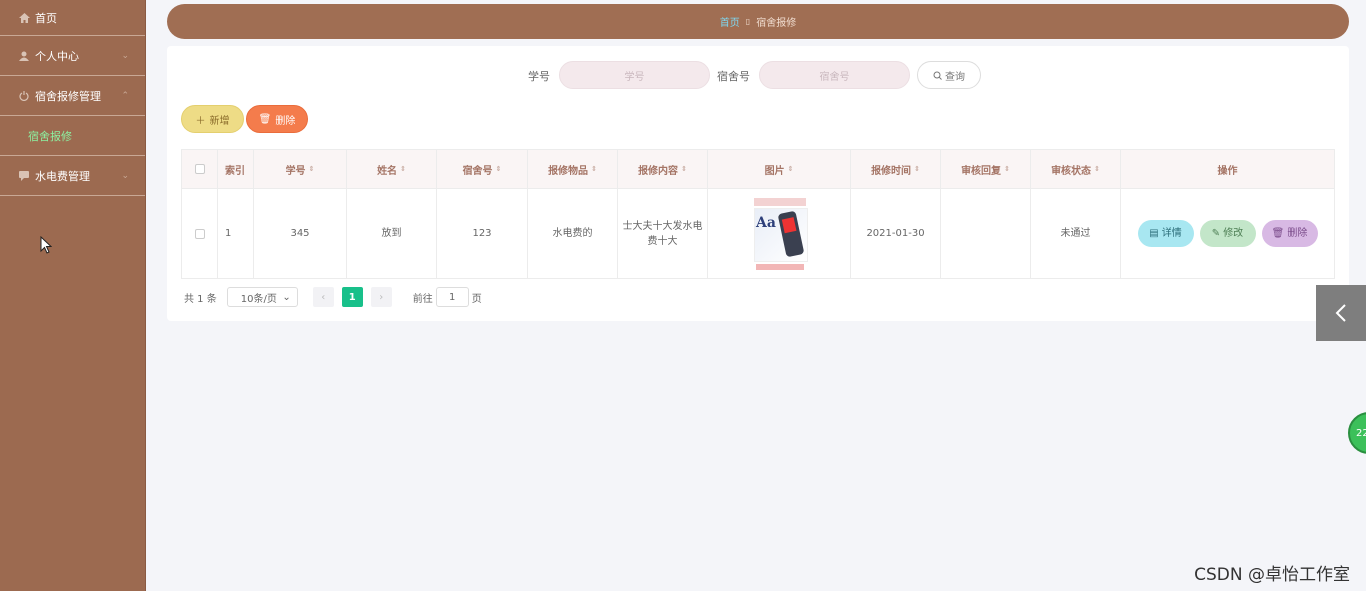 The image size is (1366, 591). Describe the element at coordinates (1216, 233) in the screenshot. I see `pencil-icon: ✎` at that location.